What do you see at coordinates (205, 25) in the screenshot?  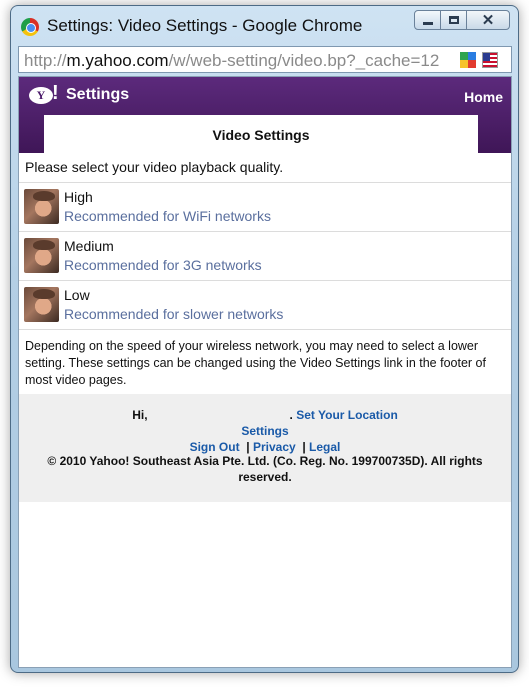 I see `window-title: Settings: Video Settings - Google Chrome` at bounding box center [205, 25].